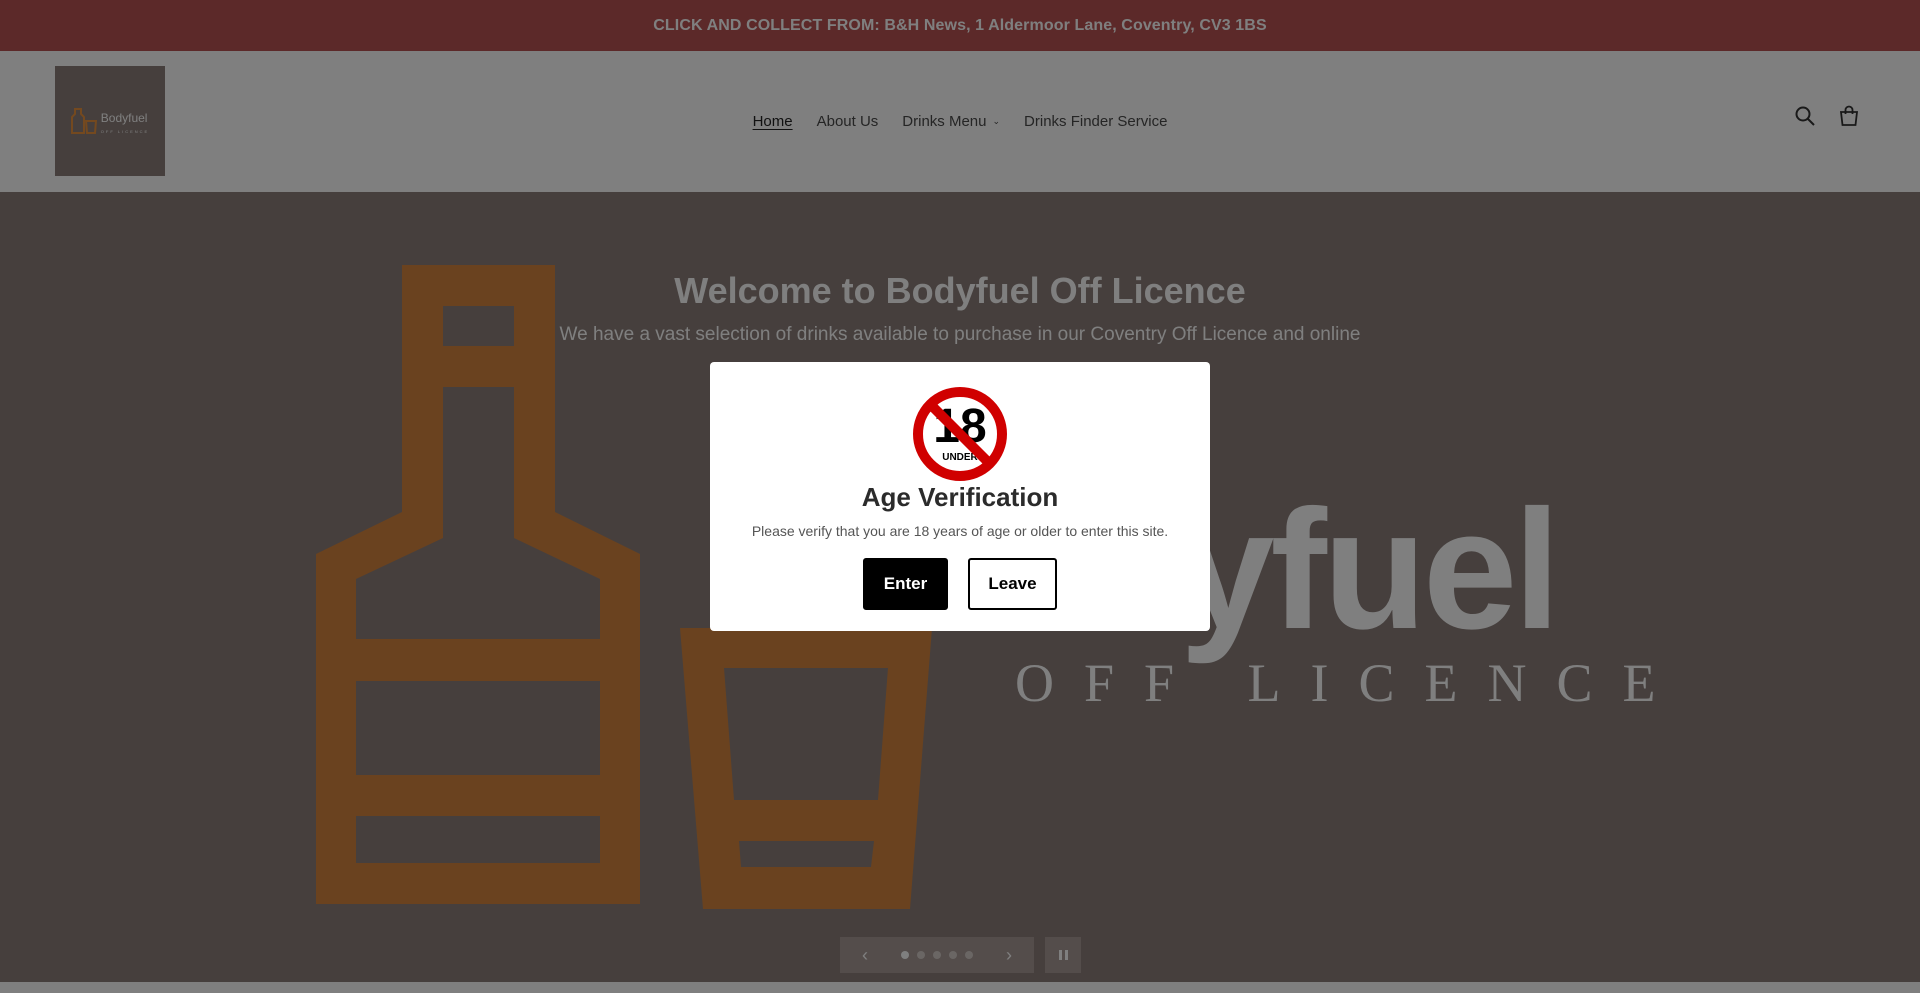  I want to click on modal-actions: Enter Leave, so click(960, 584).